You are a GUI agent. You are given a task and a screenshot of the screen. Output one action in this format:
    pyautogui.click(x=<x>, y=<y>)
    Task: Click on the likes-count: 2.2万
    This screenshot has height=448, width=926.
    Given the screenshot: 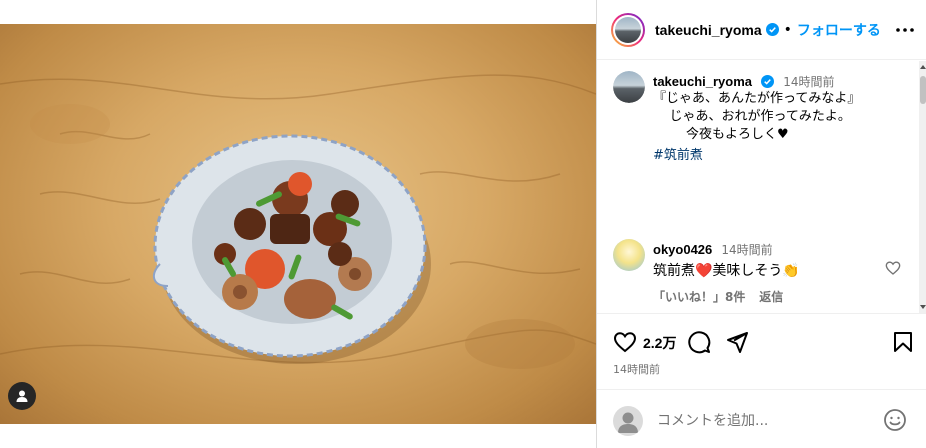 What is the action you would take?
    pyautogui.click(x=659, y=343)
    